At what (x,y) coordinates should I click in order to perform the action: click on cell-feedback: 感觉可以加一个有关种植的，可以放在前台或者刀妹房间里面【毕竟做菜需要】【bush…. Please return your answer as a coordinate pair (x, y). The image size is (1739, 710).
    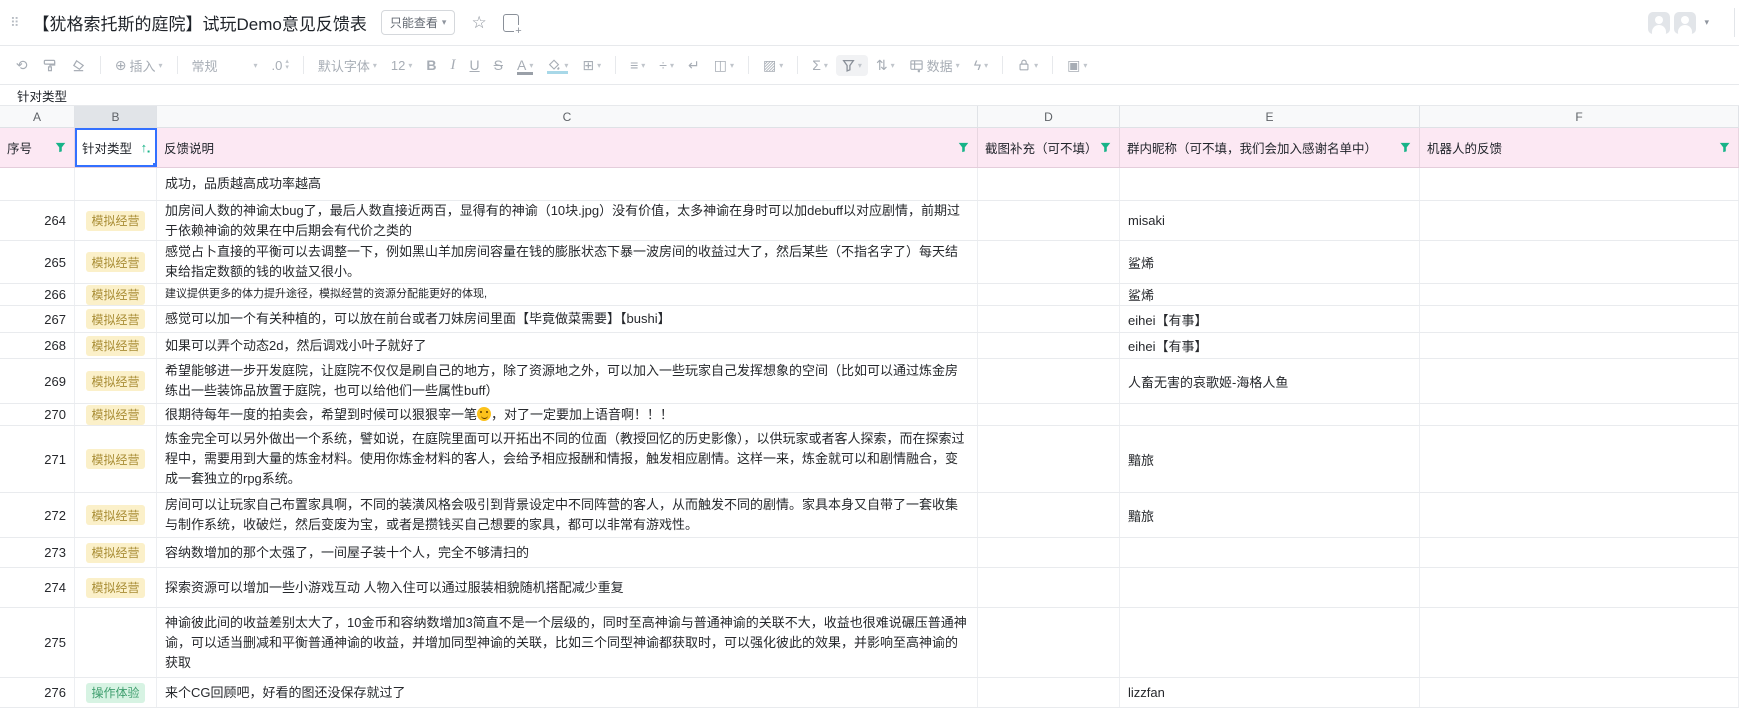
    Looking at the image, I should click on (567, 319).